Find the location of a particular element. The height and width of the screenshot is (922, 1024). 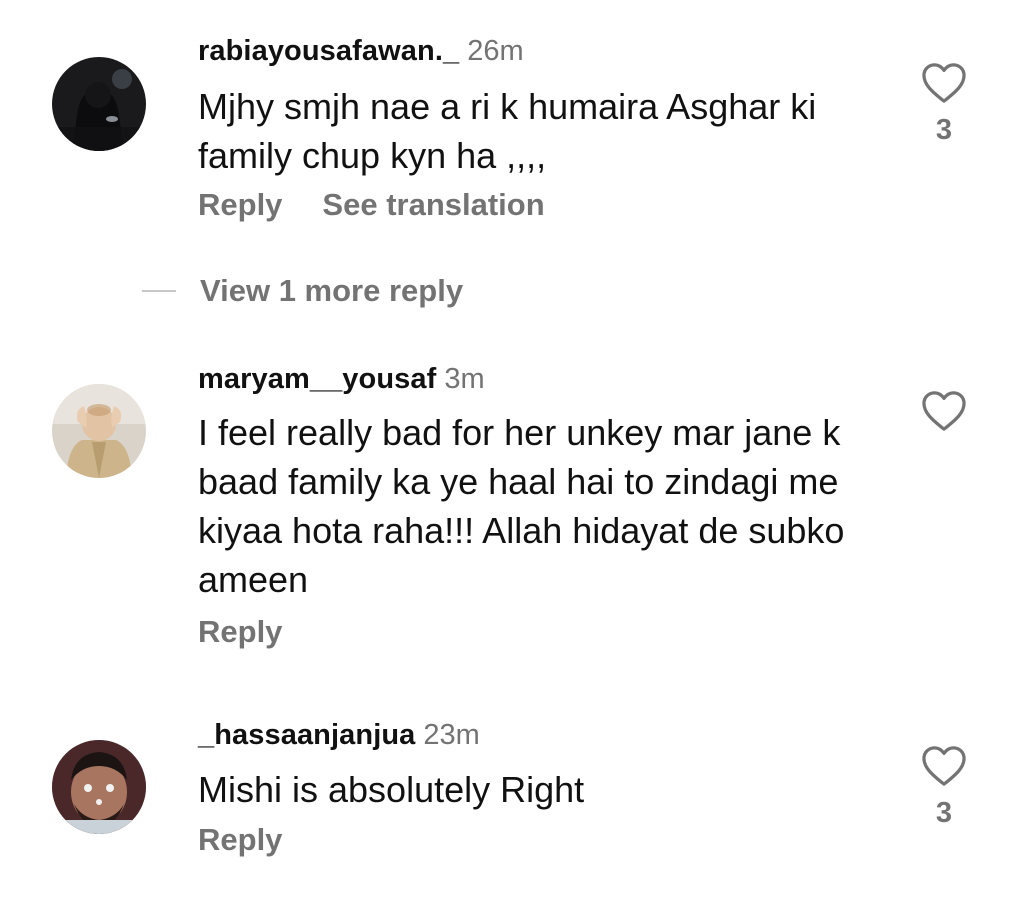

comment-header: _hassaanjanjua 23m is located at coordinates (339, 735).